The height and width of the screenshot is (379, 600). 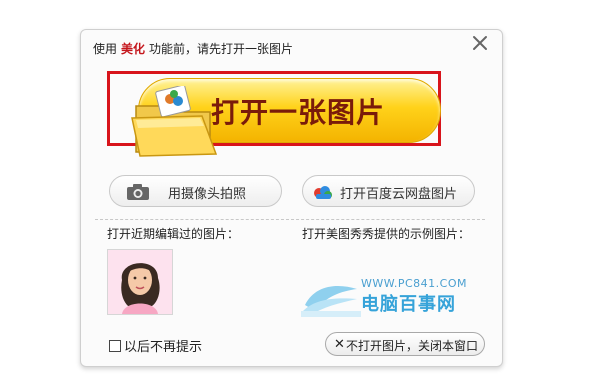 What do you see at coordinates (331, 301) in the screenshot?
I see `watermark-logo-icon` at bounding box center [331, 301].